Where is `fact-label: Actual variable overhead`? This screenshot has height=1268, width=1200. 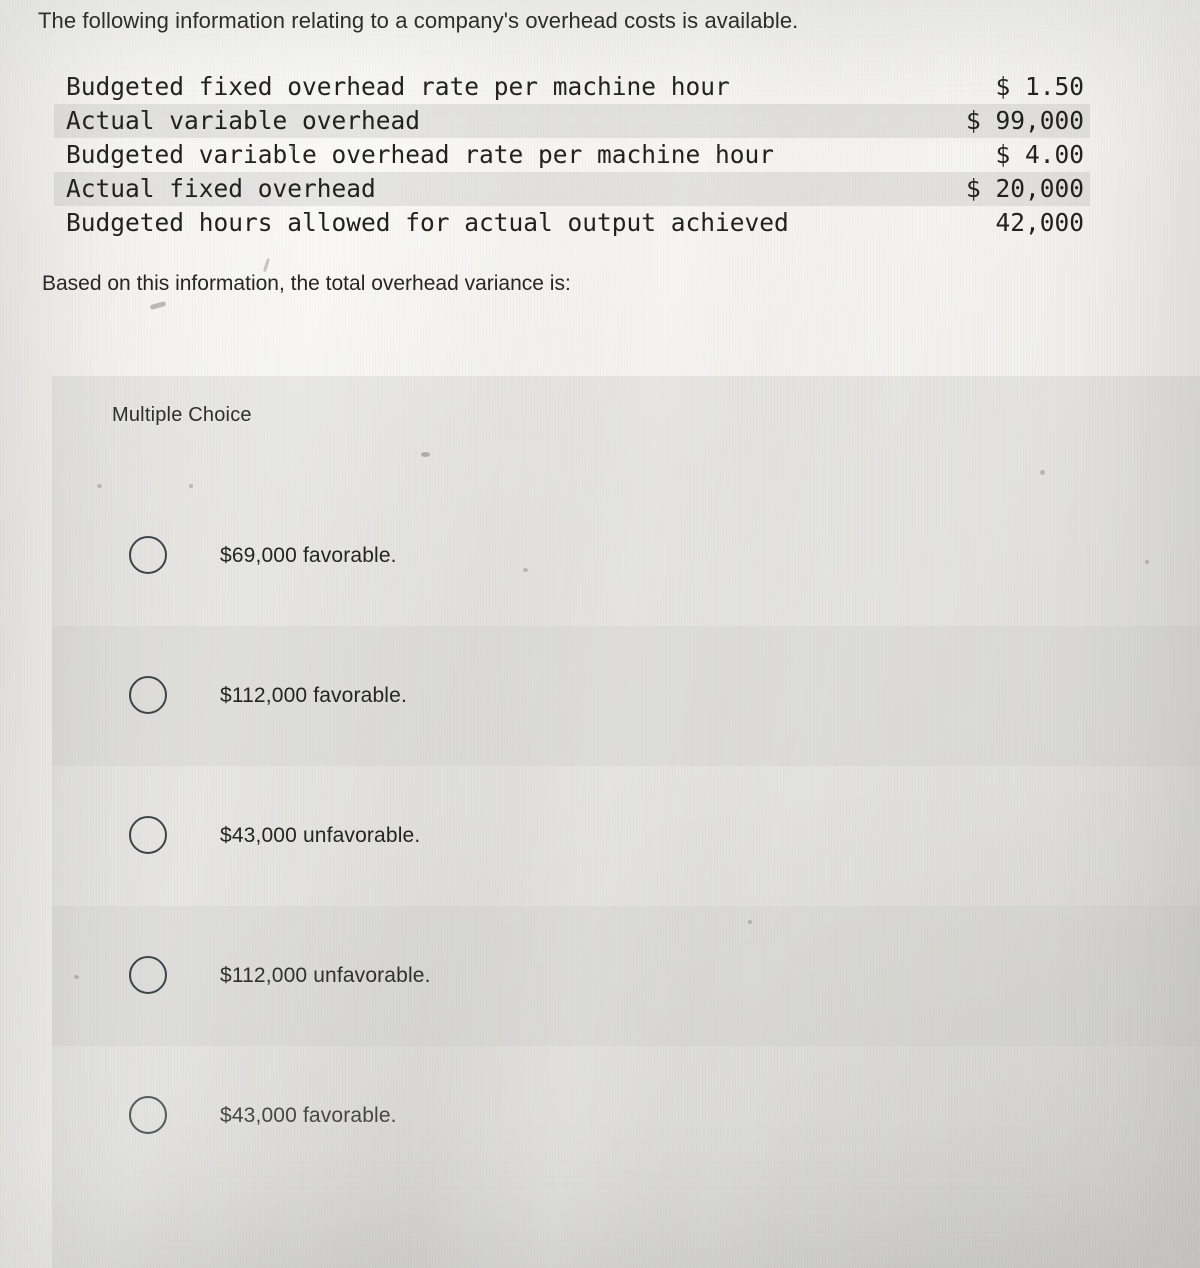 fact-label: Actual variable overhead is located at coordinates (497, 121).